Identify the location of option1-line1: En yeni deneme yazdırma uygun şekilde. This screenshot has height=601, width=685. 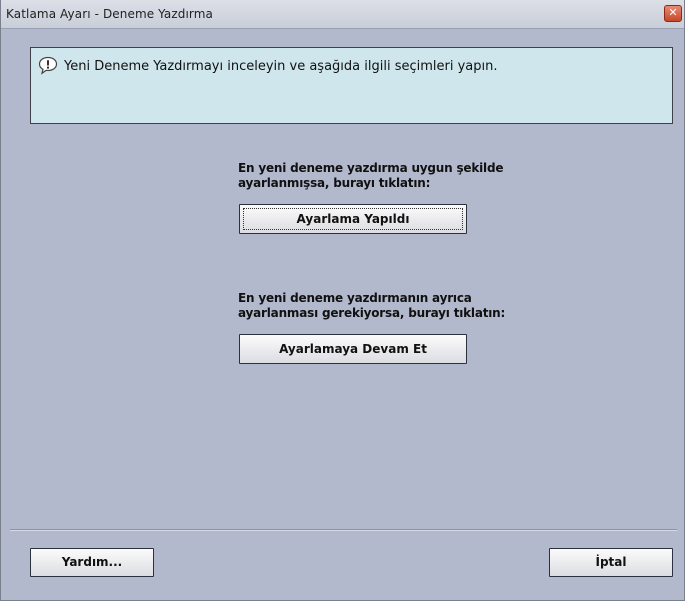
(371, 168).